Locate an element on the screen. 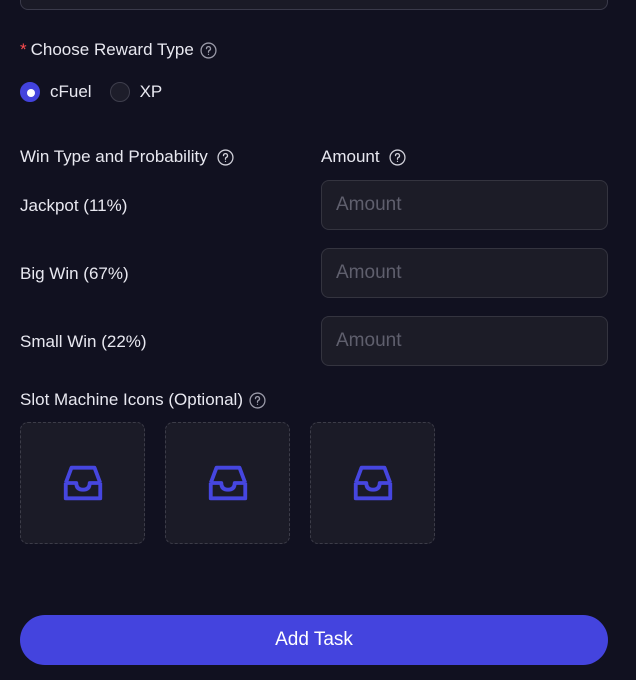  small-win-amount-input is located at coordinates (464, 341).